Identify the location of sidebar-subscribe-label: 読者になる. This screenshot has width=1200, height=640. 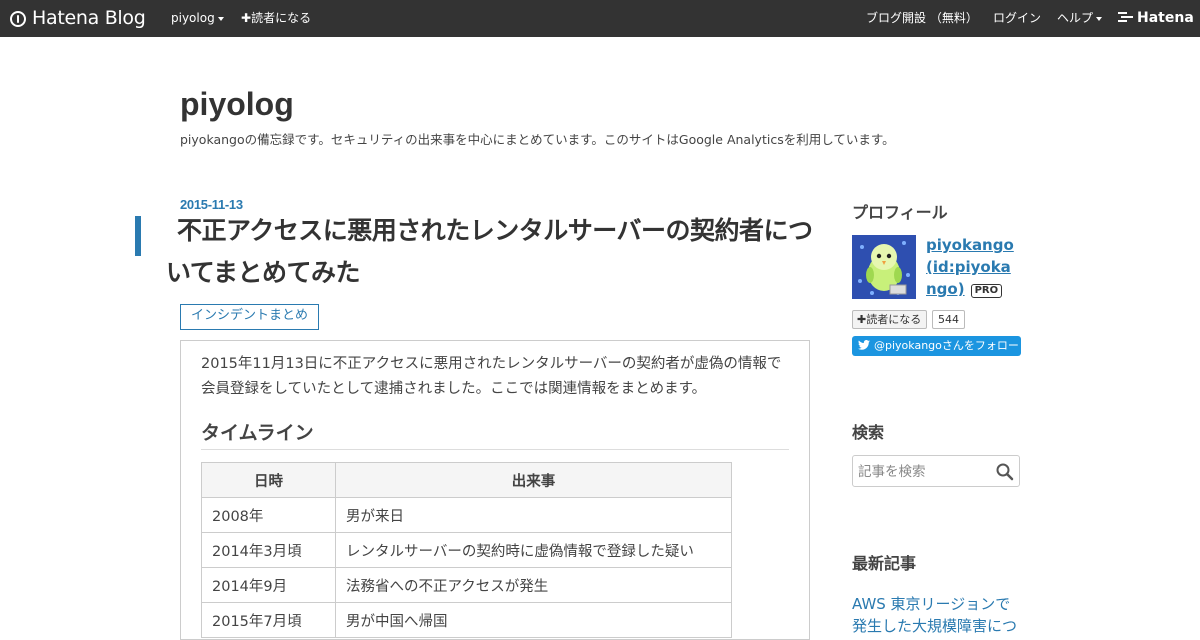
(894, 319).